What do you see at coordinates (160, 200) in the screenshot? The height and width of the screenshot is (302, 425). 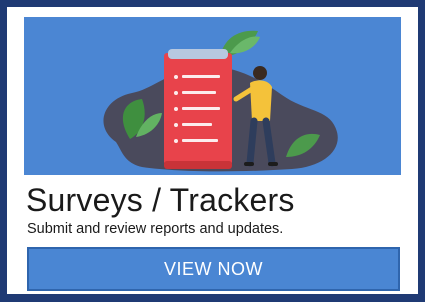 I see `card-title: Surveys / Trackers` at bounding box center [160, 200].